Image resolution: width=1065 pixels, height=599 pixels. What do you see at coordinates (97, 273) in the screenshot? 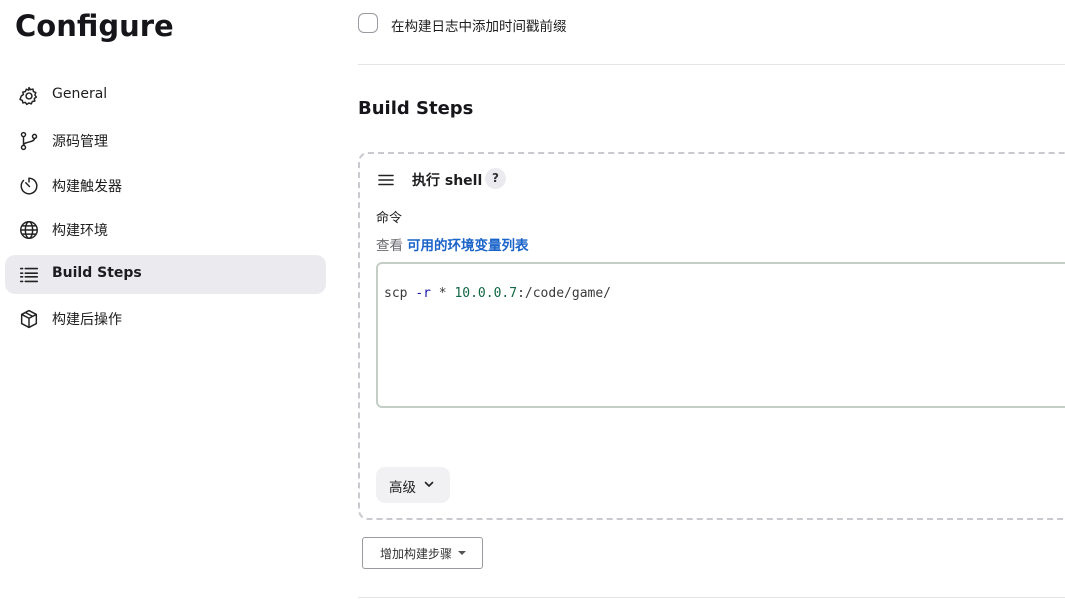
I see `sidebar-item-label: Build Steps` at bounding box center [97, 273].